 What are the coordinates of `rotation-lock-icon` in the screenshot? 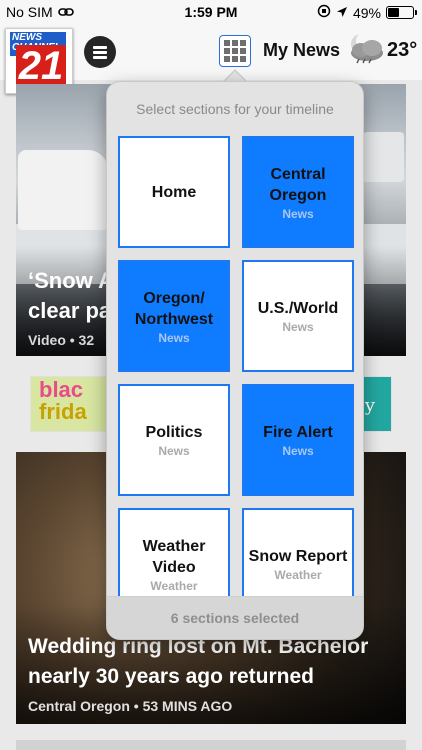 It's located at (324, 12).